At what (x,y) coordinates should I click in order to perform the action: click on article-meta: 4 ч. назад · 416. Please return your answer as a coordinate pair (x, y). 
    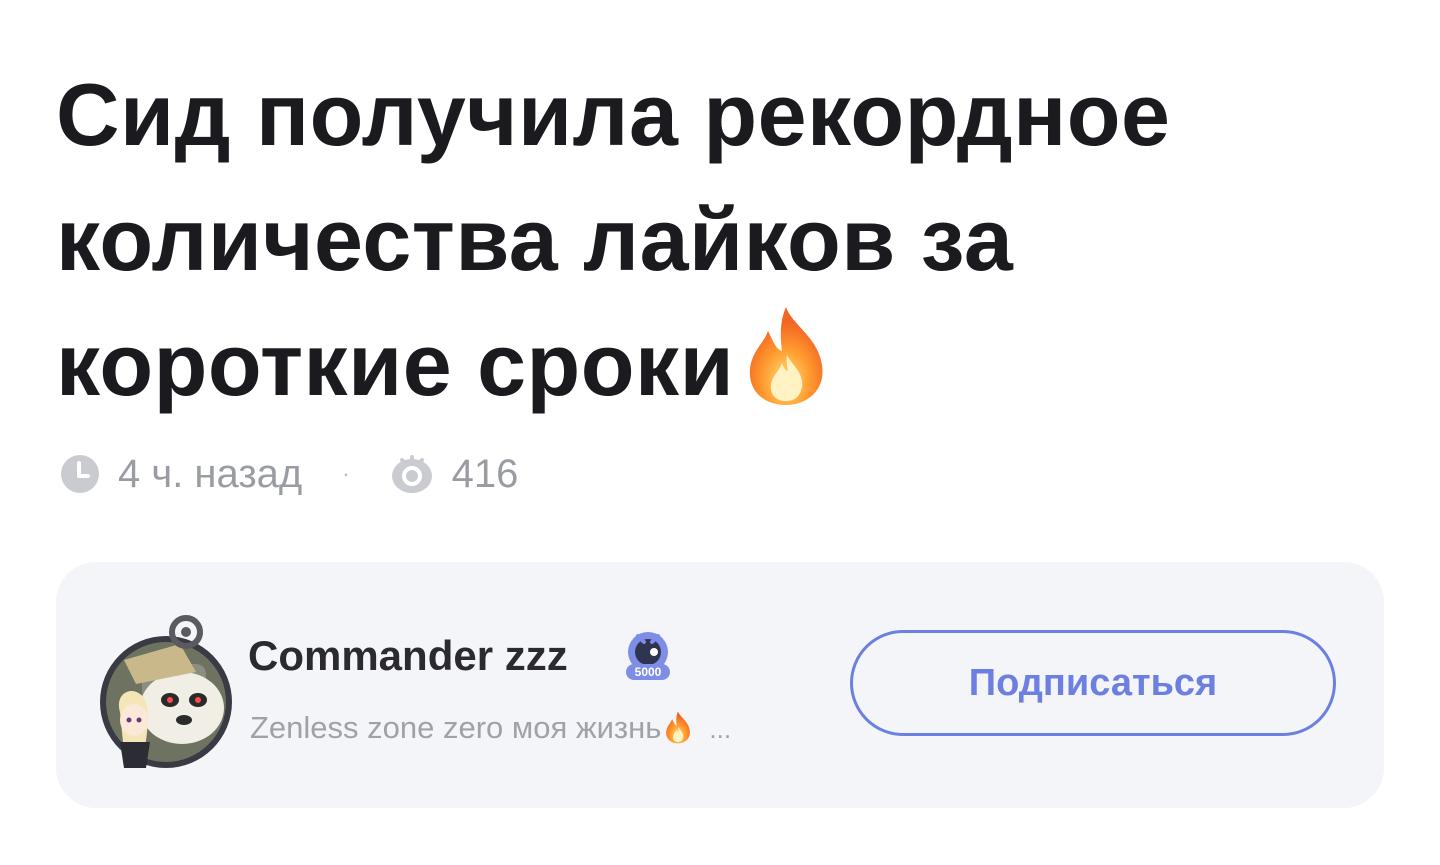
    Looking at the image, I should click on (289, 474).